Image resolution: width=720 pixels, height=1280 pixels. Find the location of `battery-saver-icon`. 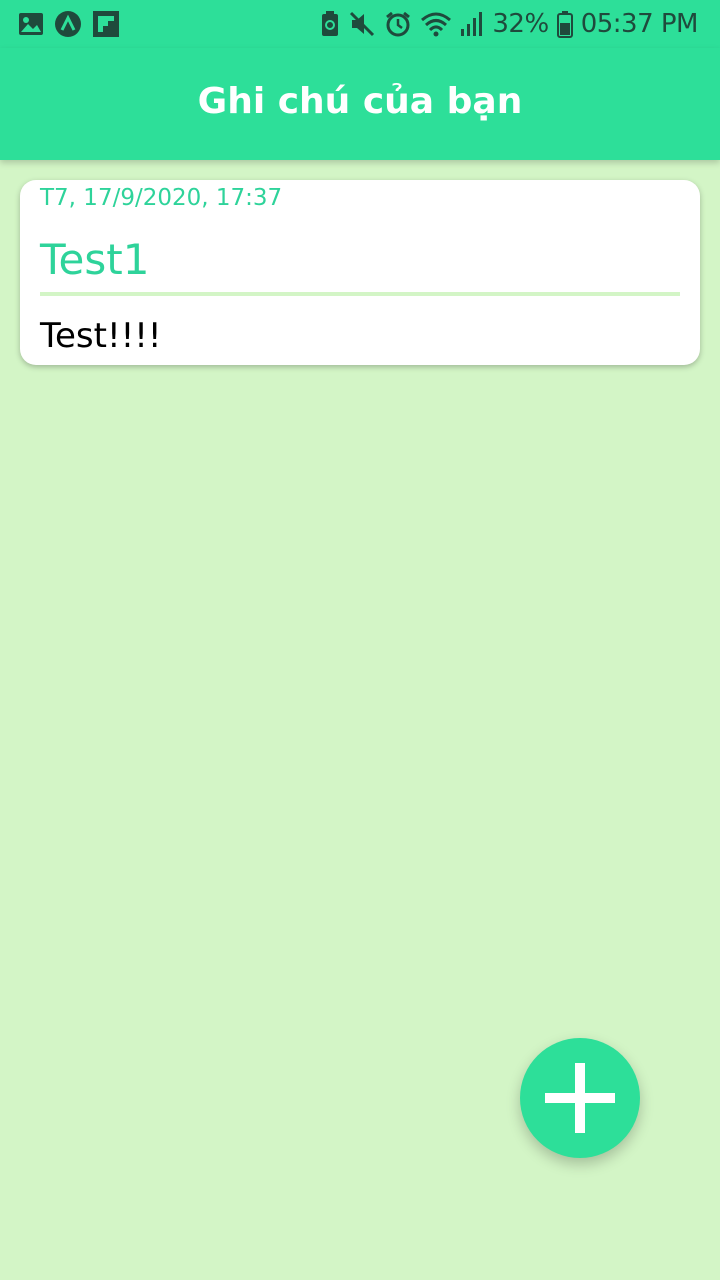

battery-saver-icon is located at coordinates (330, 24).